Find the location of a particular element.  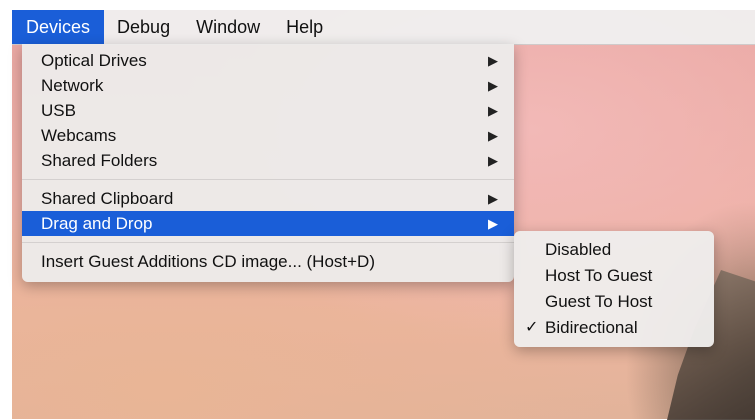

submenu-item-guest-to-host: Guest To Host is located at coordinates (614, 302).